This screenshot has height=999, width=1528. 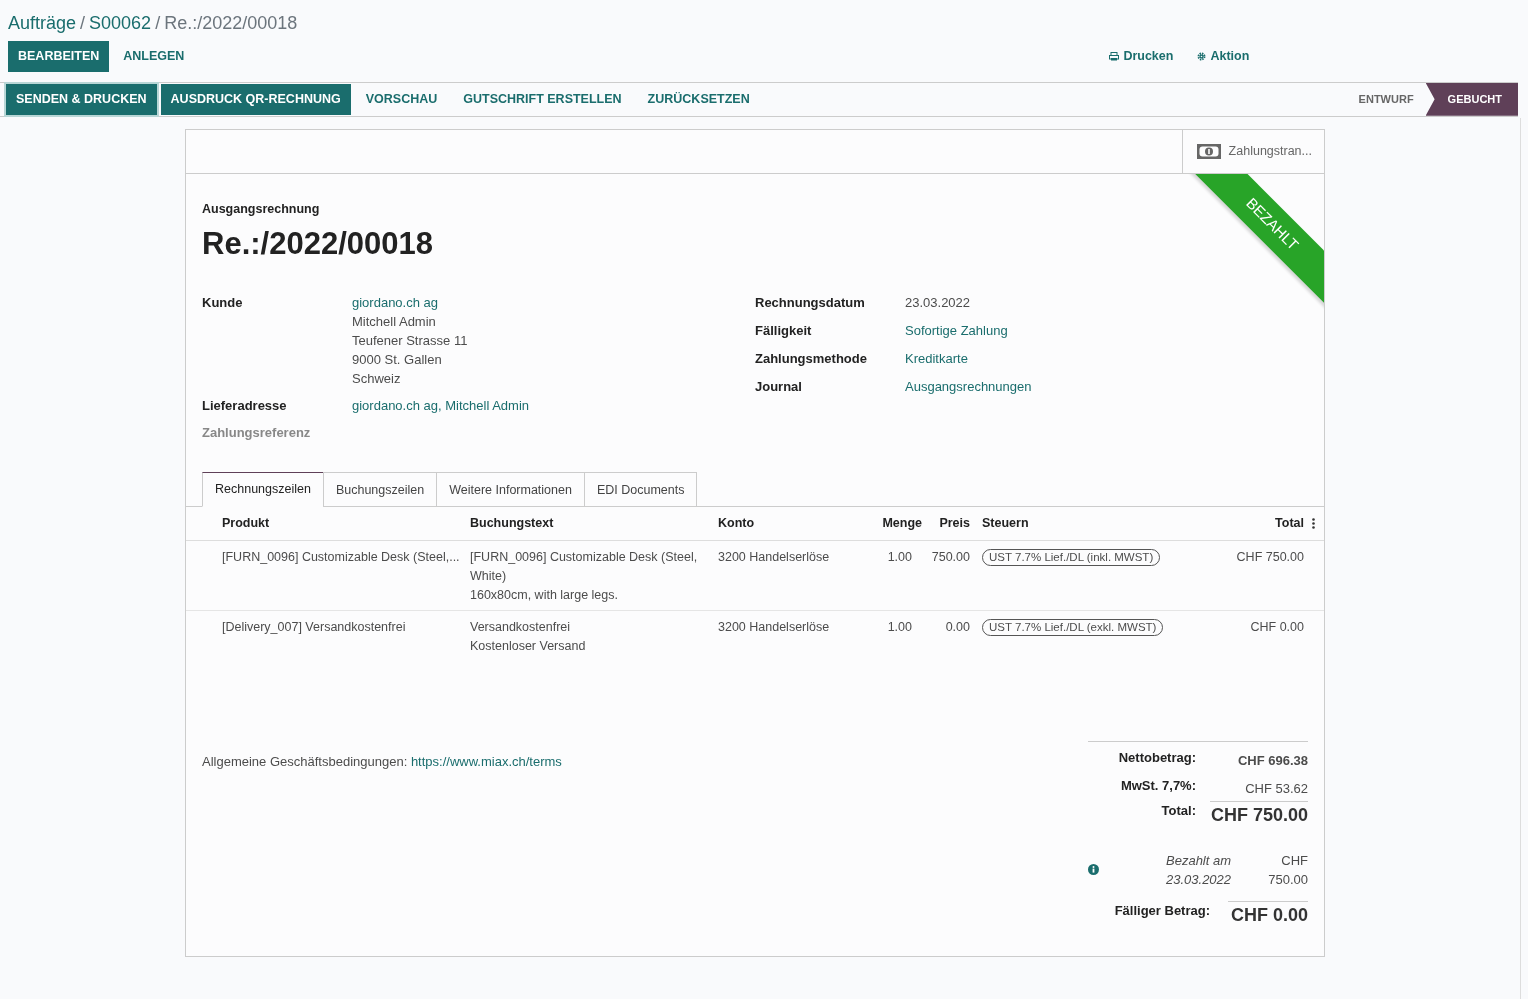 What do you see at coordinates (950, 523) in the screenshot?
I see `column-header: Preis` at bounding box center [950, 523].